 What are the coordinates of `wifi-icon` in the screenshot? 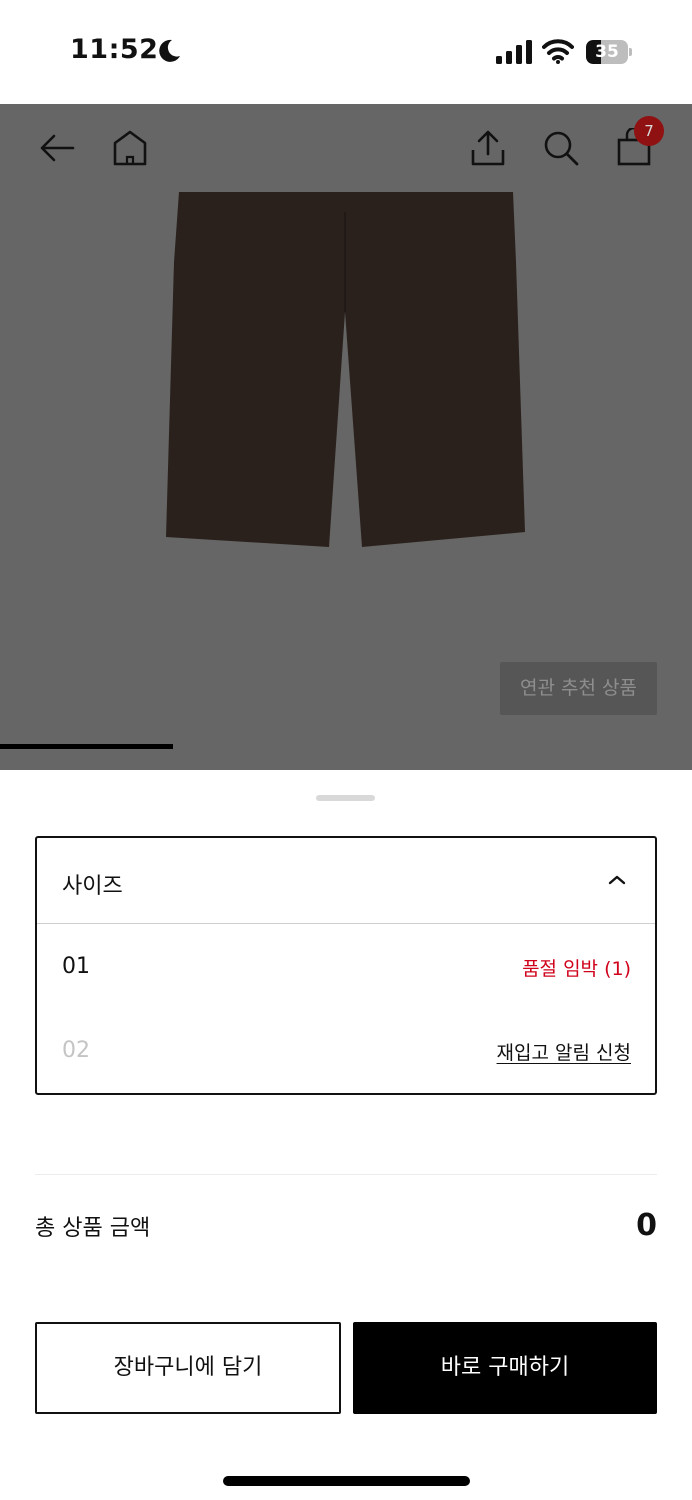 It's located at (558, 51).